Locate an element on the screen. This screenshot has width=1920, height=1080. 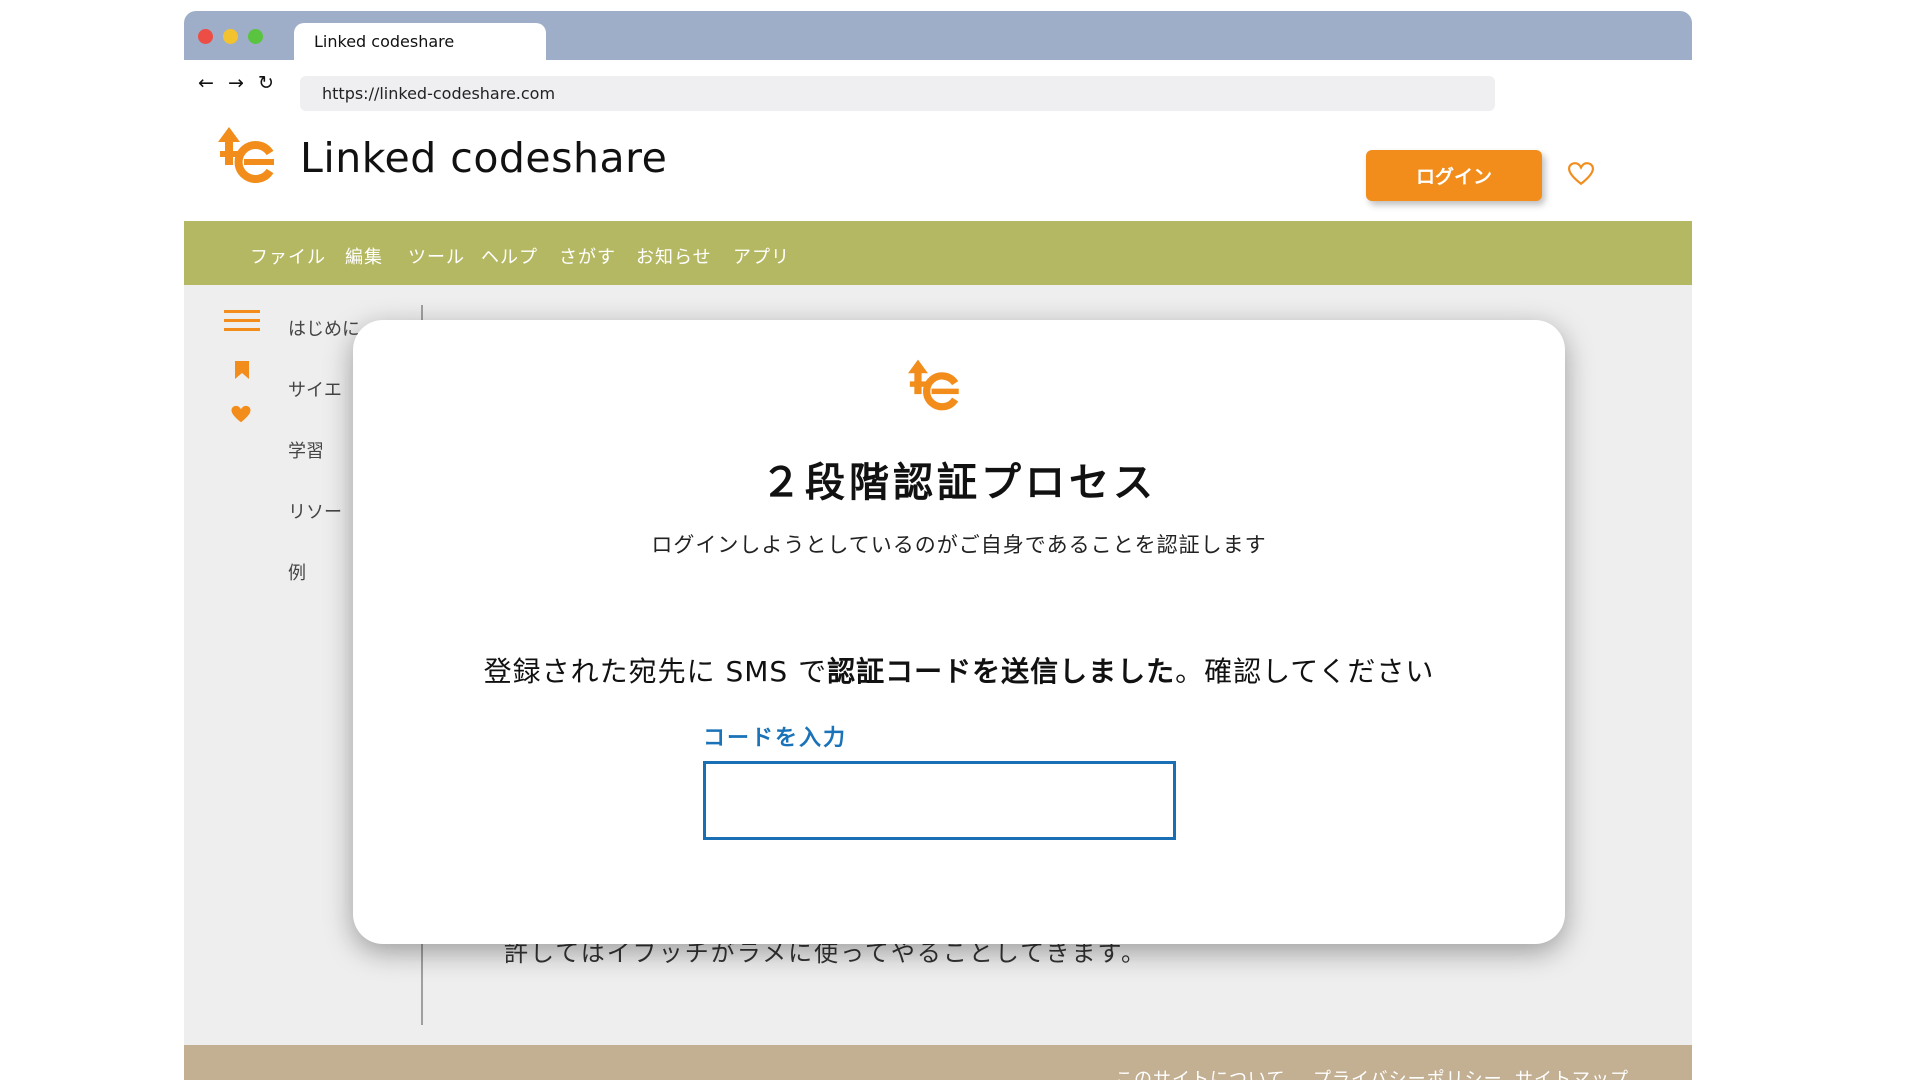
dialog-title: ２段階認証プロセス is located at coordinates (959, 483).